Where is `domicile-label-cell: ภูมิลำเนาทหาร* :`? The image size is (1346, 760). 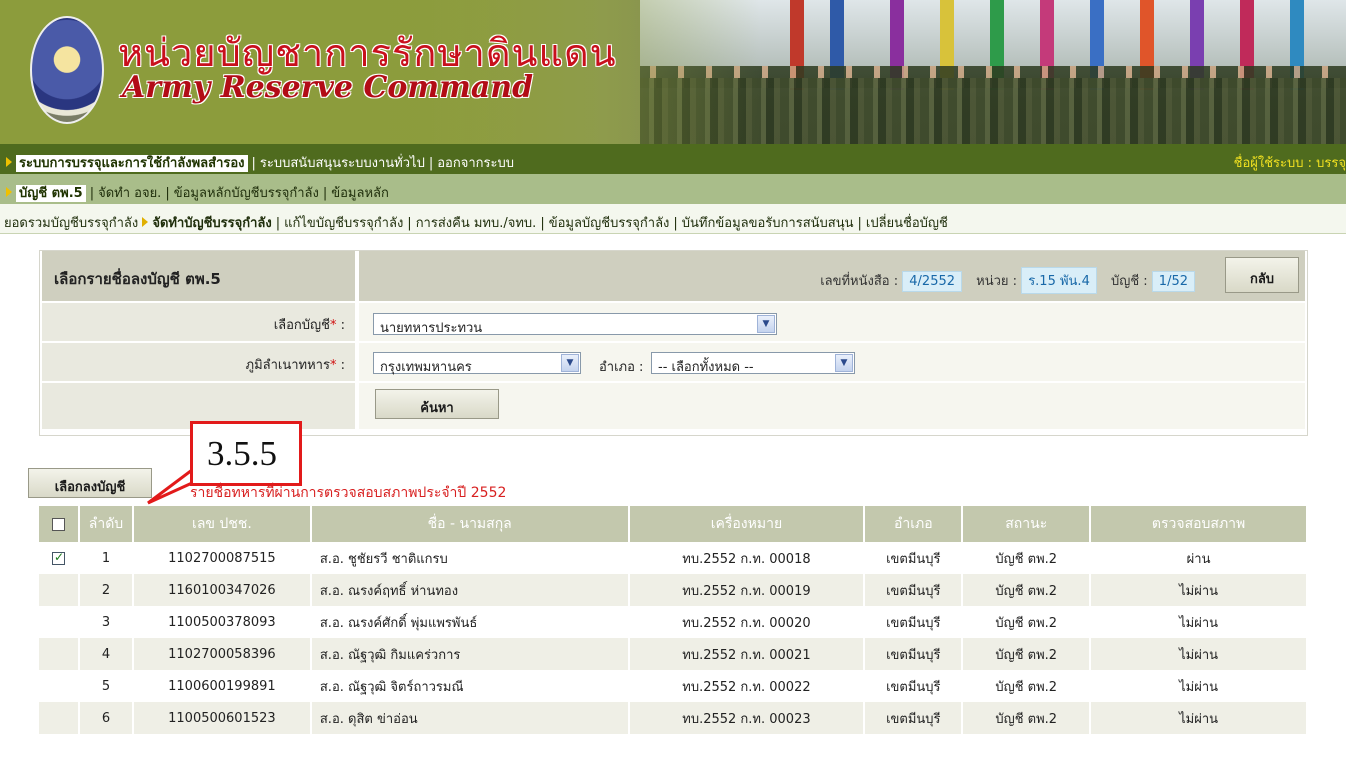 domicile-label-cell: ภูมิลำเนาทหาร* : is located at coordinates (198, 362).